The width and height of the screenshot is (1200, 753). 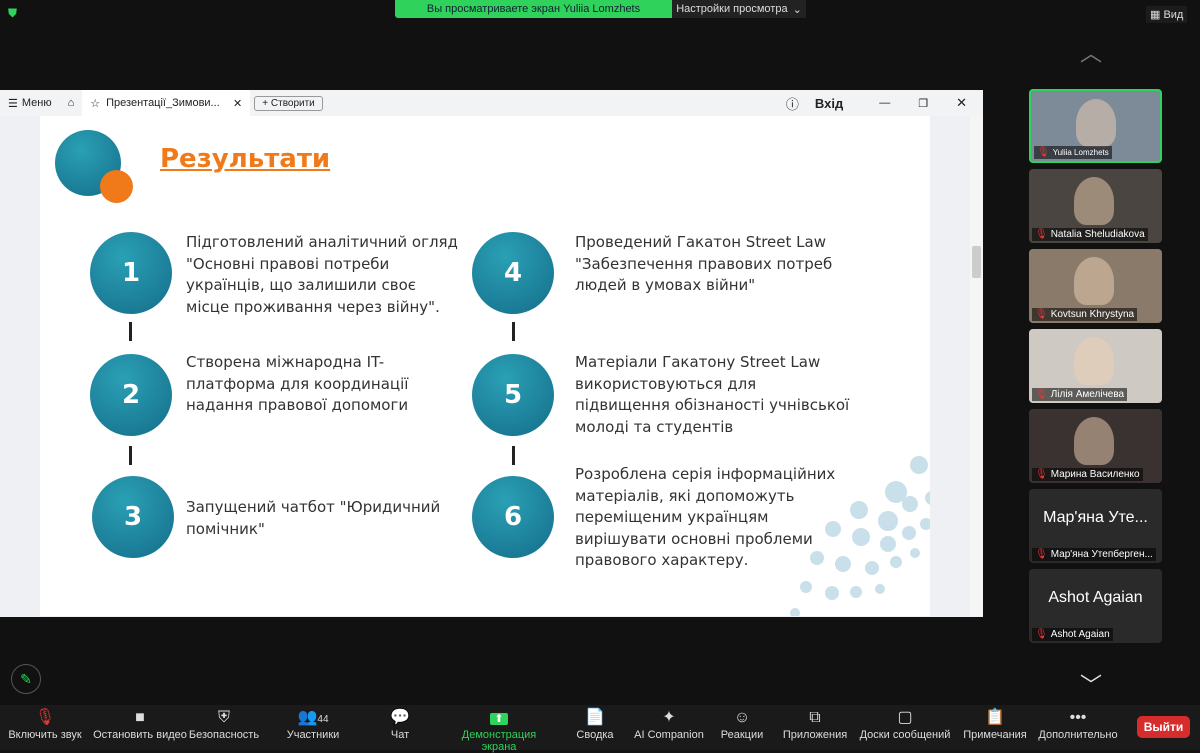 I want to click on view-settings-button: Настройки просмотра ⌄, so click(x=739, y=9).